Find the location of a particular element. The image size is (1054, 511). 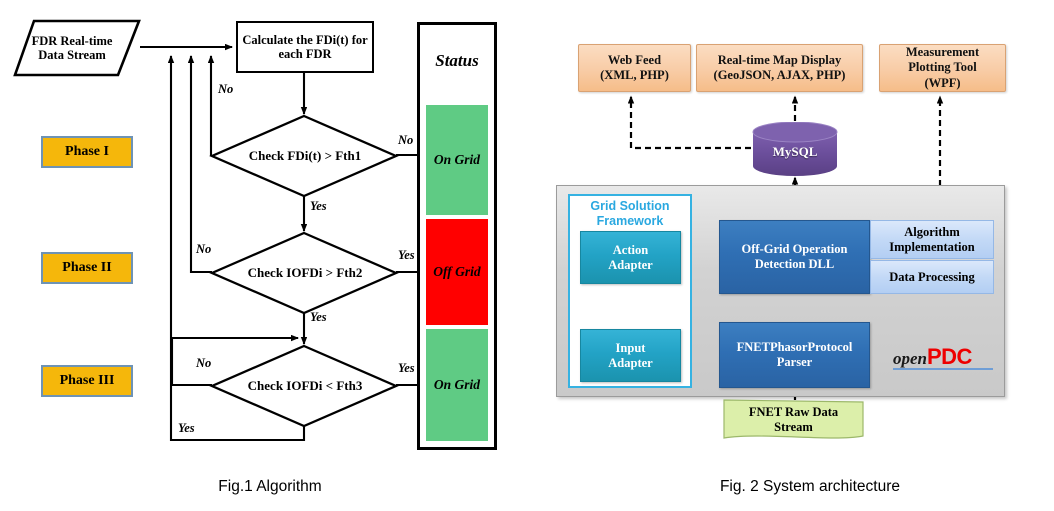

branch-label-d2-down: Yes is located at coordinates (318, 317).